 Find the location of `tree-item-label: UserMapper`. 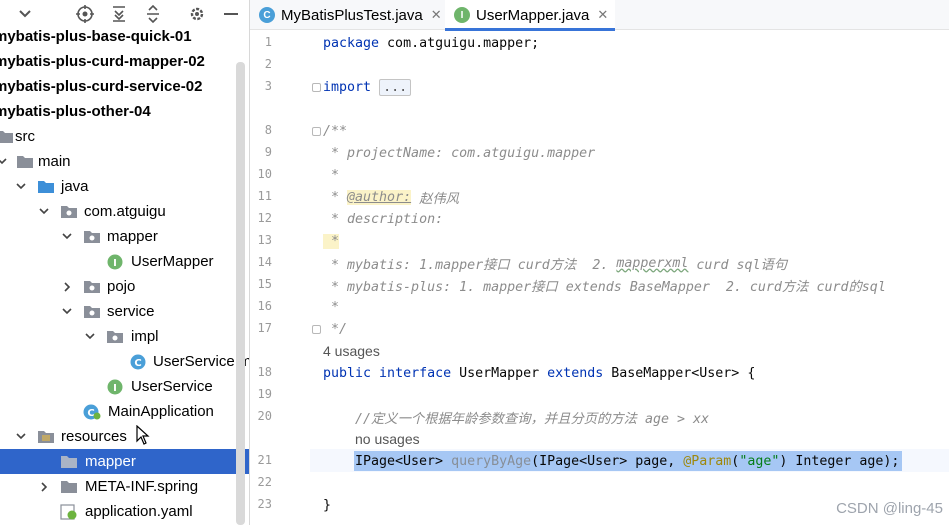

tree-item-label: UserMapper is located at coordinates (172, 261).